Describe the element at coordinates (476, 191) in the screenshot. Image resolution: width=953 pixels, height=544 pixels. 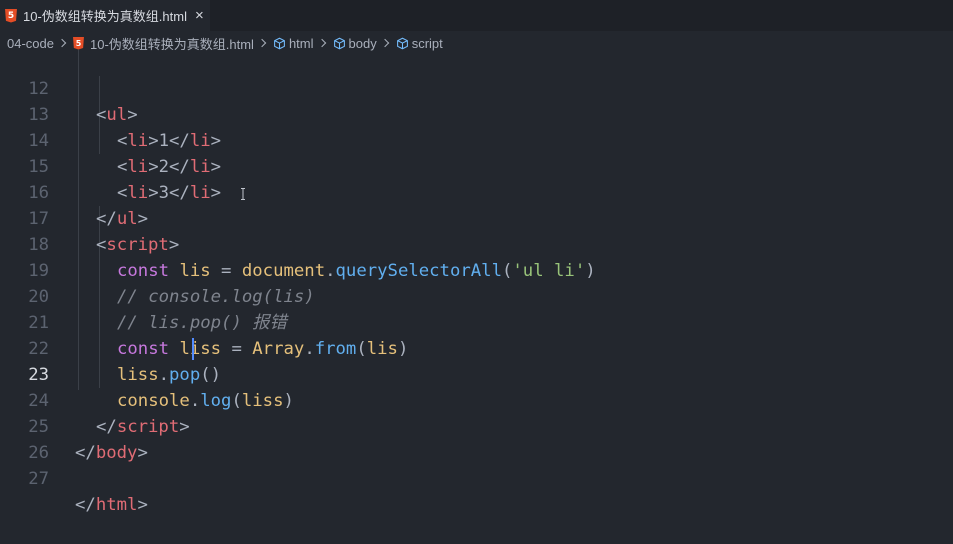
I see `code-line: 16 </ul>` at that location.